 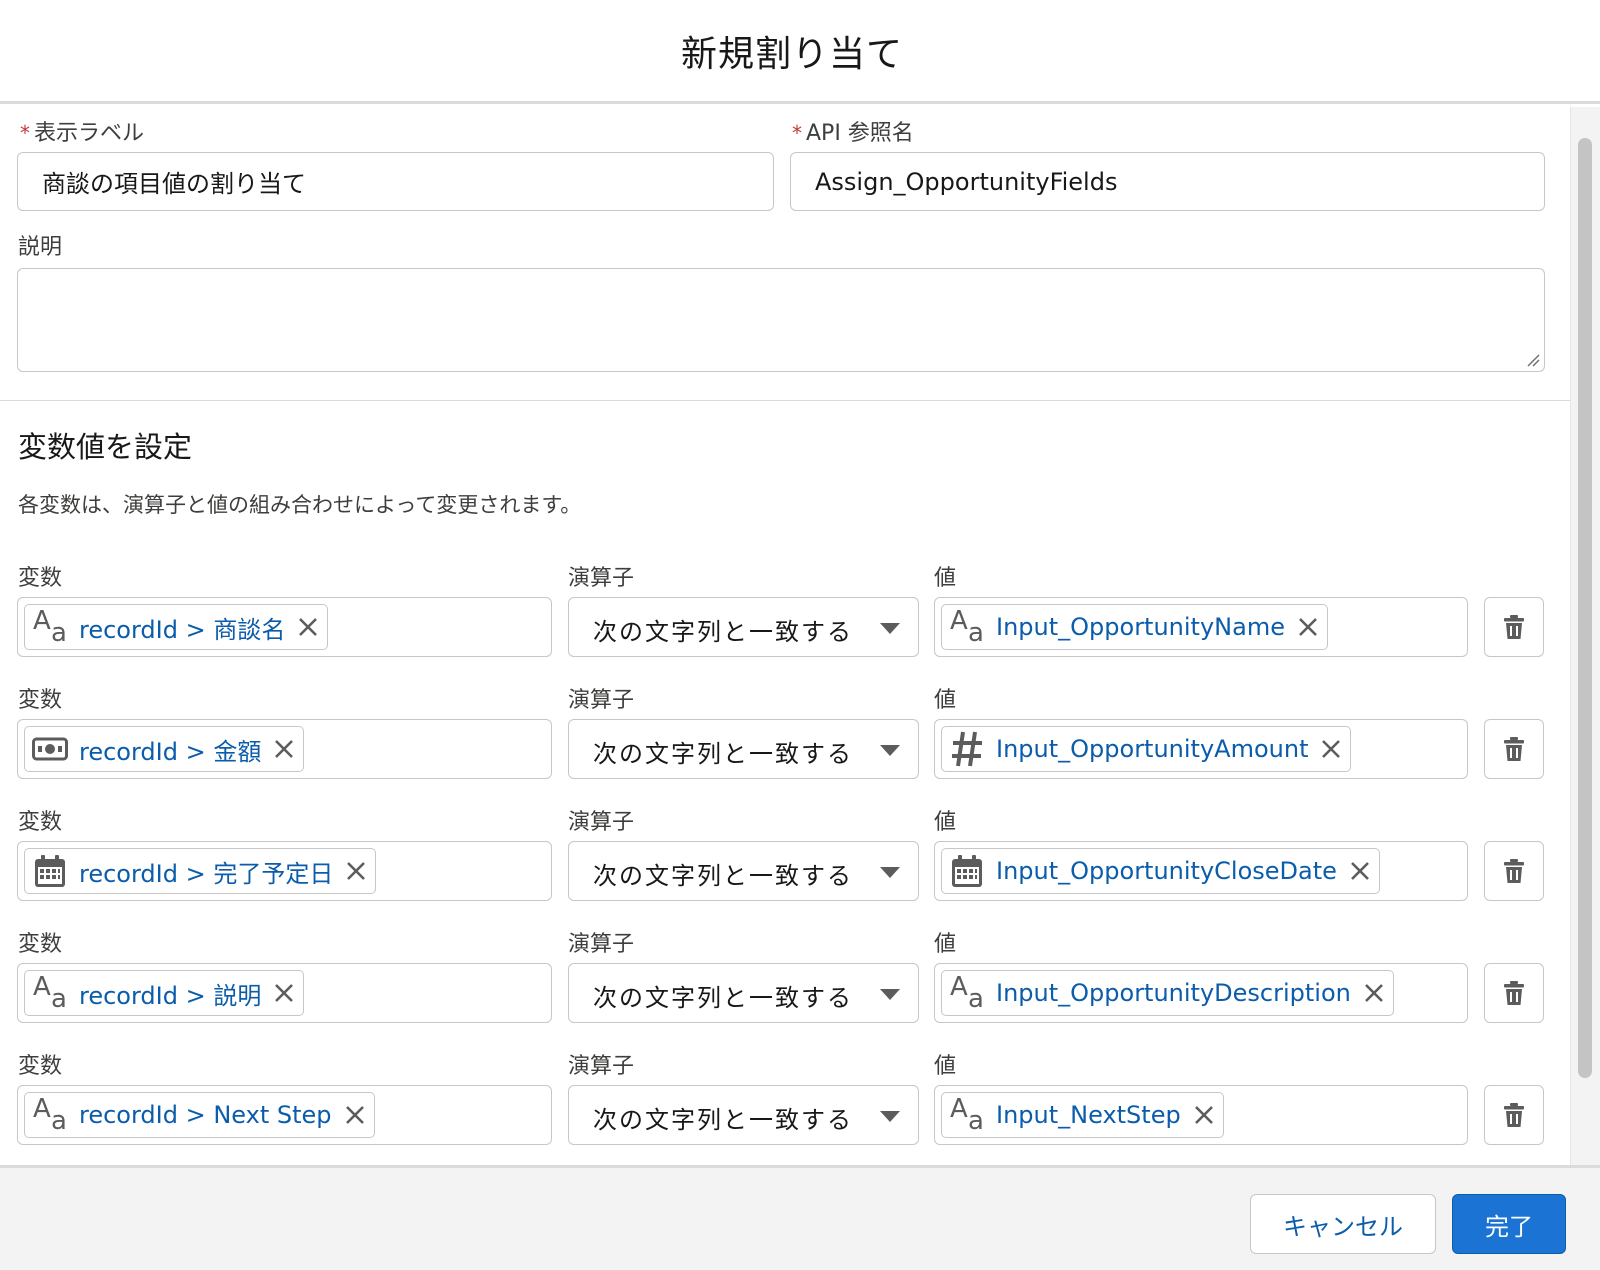 I want to click on variable-pill: recordId > 金額, so click(x=164, y=749).